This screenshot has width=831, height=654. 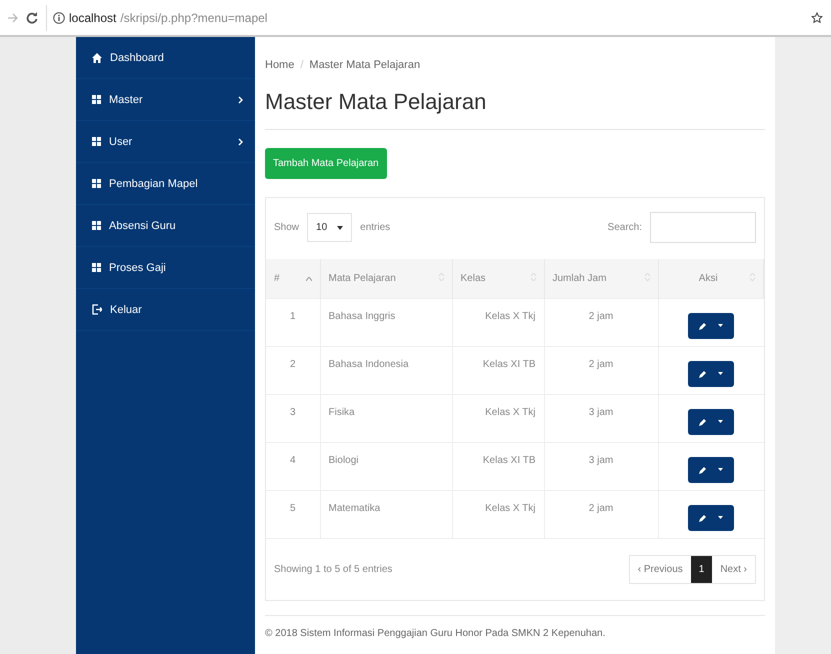 What do you see at coordinates (293, 322) in the screenshot?
I see `table-cell: 1` at bounding box center [293, 322].